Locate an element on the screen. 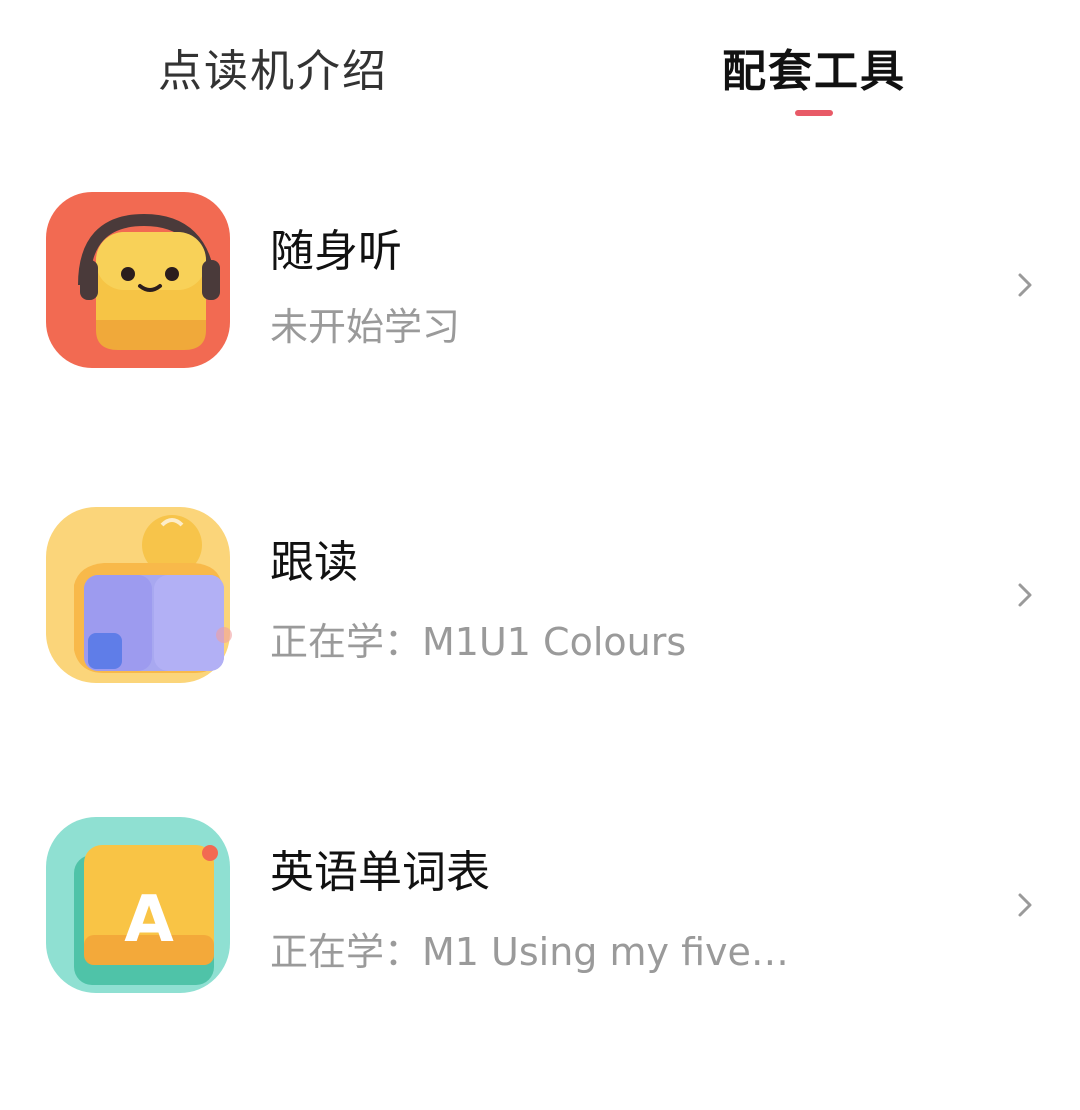 This screenshot has width=1080, height=1110. tab-companion-tools: 配套工具 is located at coordinates (814, 72).